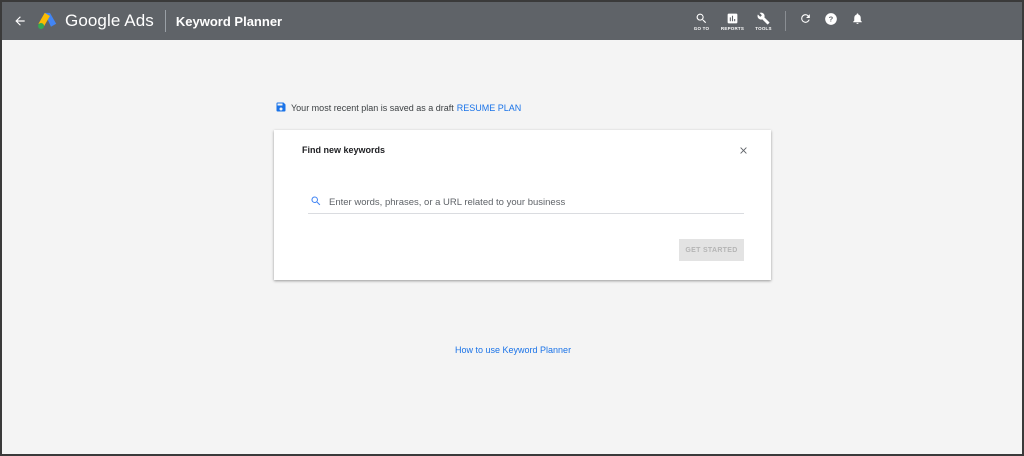  I want to click on header-divider, so click(165, 21).